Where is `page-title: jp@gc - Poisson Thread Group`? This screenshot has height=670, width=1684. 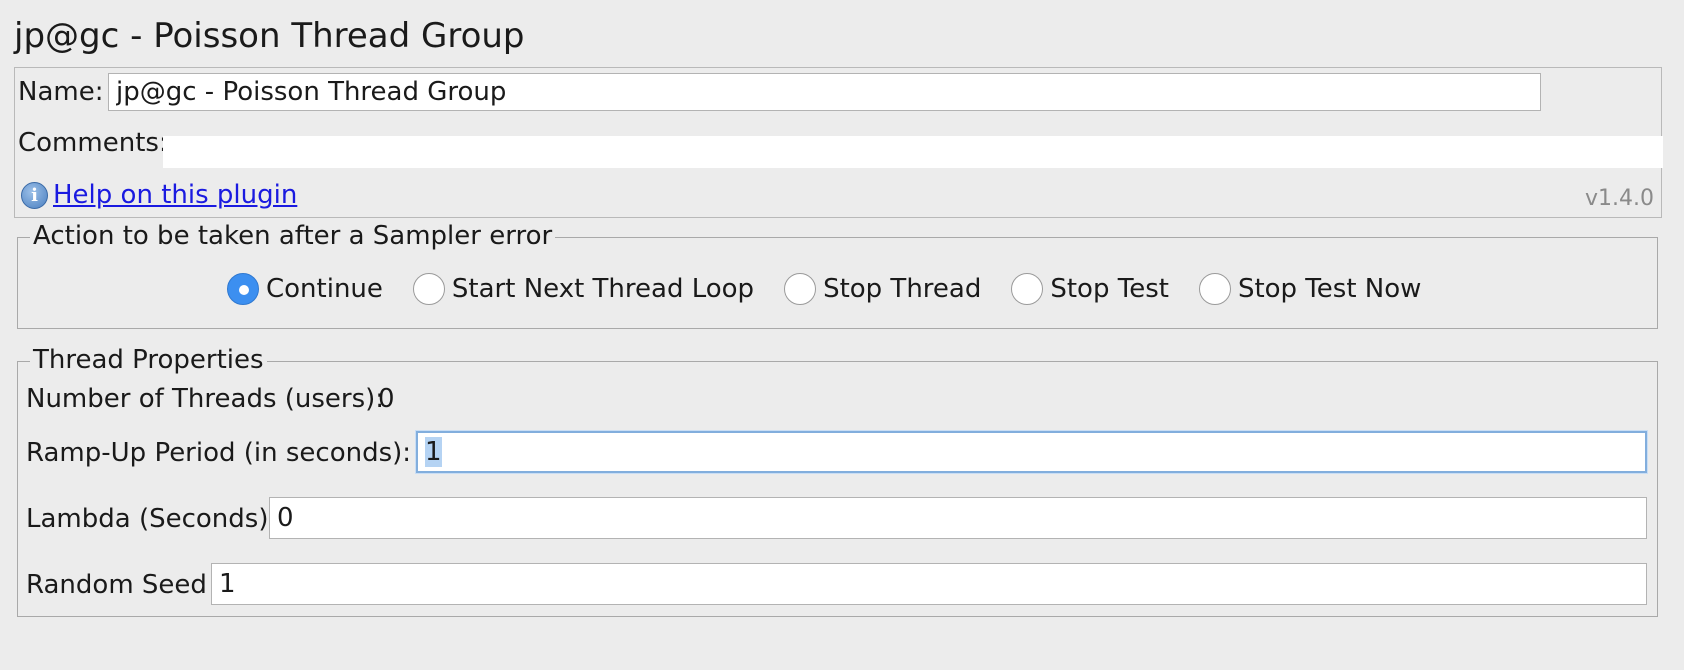
page-title: jp@gc - Poisson Thread Group is located at coordinates (269, 36).